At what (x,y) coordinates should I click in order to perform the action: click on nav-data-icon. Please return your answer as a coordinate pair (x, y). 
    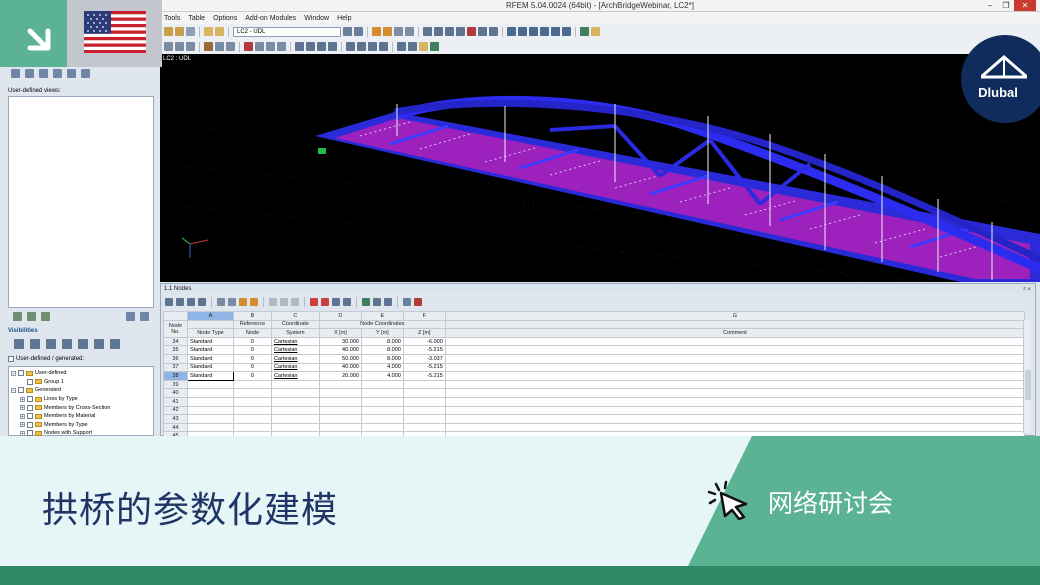
    Looking at the image, I should click on (15, 73).